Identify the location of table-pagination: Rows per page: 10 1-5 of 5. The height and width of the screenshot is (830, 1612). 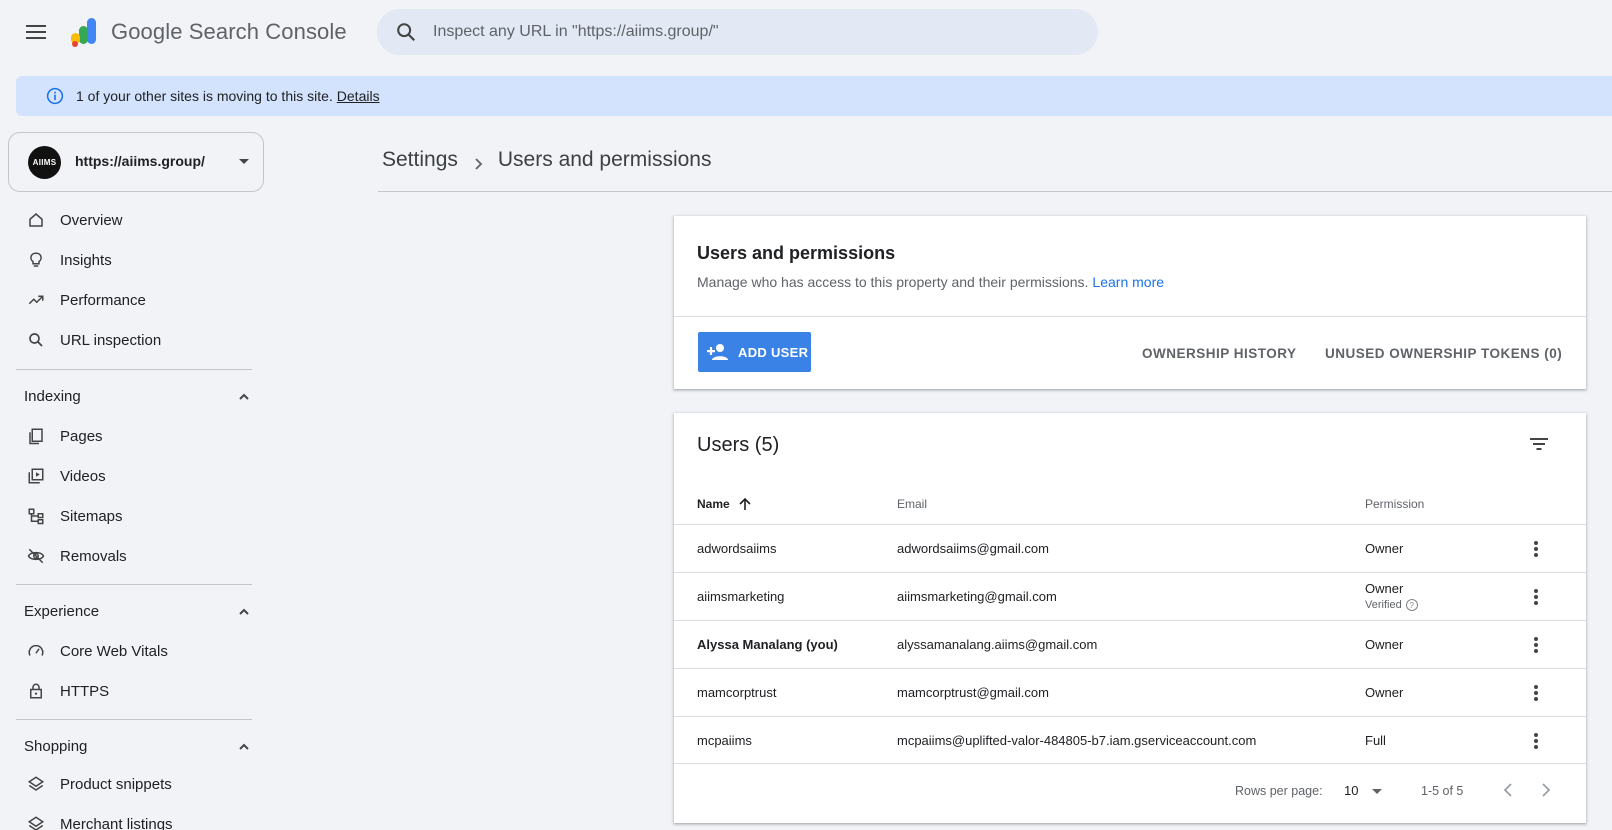
(1130, 787).